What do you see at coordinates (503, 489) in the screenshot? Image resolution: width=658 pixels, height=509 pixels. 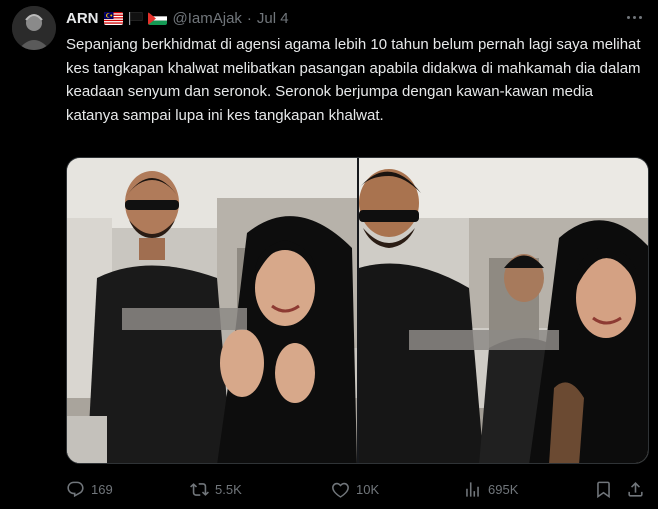 I see `views-count: 695K` at bounding box center [503, 489].